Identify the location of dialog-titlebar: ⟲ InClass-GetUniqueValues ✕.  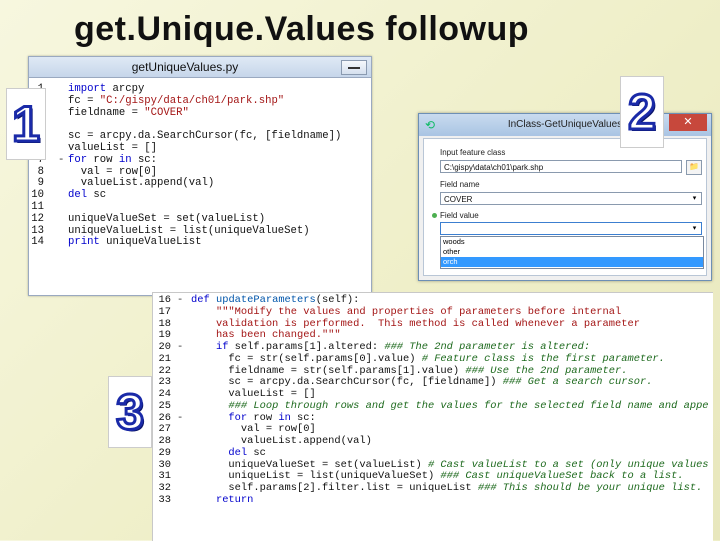
(565, 125).